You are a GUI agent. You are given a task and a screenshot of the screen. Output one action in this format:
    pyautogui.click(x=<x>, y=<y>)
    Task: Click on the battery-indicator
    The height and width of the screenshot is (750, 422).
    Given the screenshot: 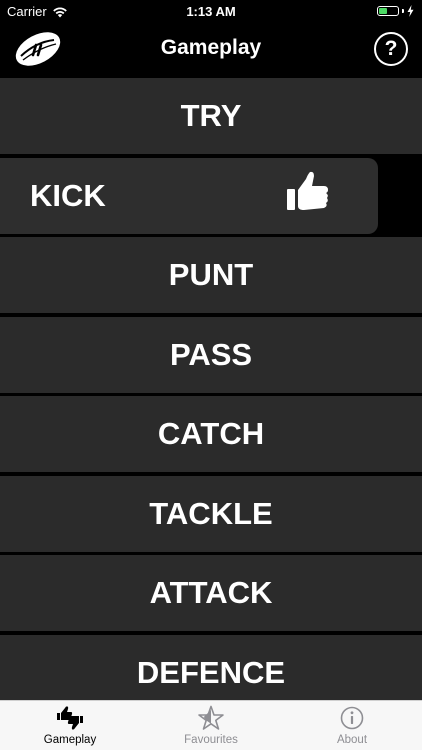 What is the action you would take?
    pyautogui.click(x=395, y=11)
    